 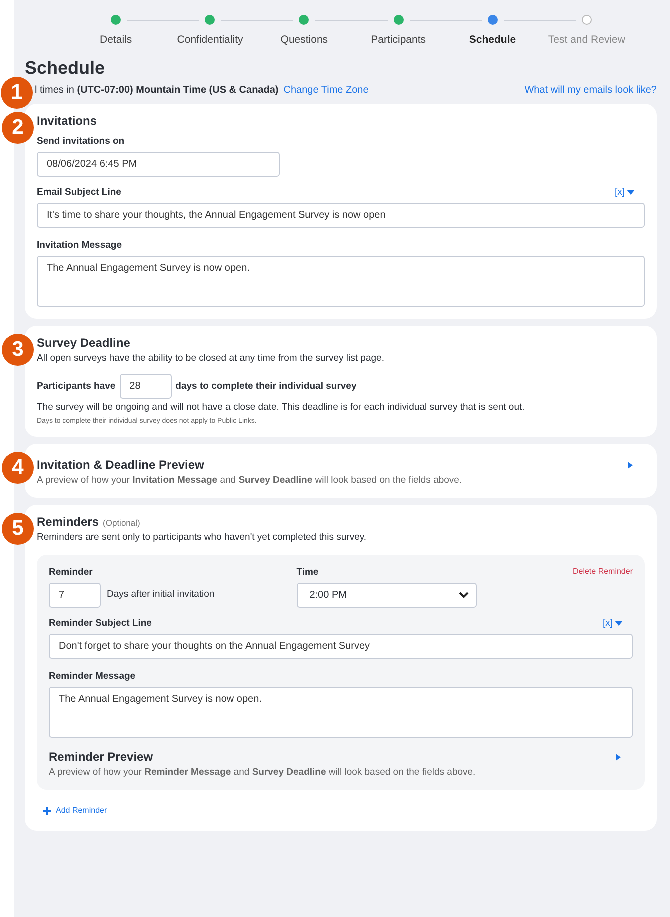 What do you see at coordinates (120, 465) in the screenshot?
I see `section-title: Invitation & Deadline Preview` at bounding box center [120, 465].